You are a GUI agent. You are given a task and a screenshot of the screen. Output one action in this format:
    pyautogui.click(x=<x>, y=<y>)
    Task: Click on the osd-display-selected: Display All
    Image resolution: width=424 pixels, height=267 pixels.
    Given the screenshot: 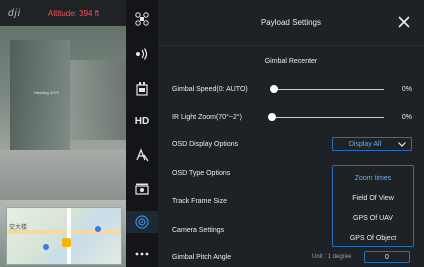 What is the action you would take?
    pyautogui.click(x=365, y=144)
    